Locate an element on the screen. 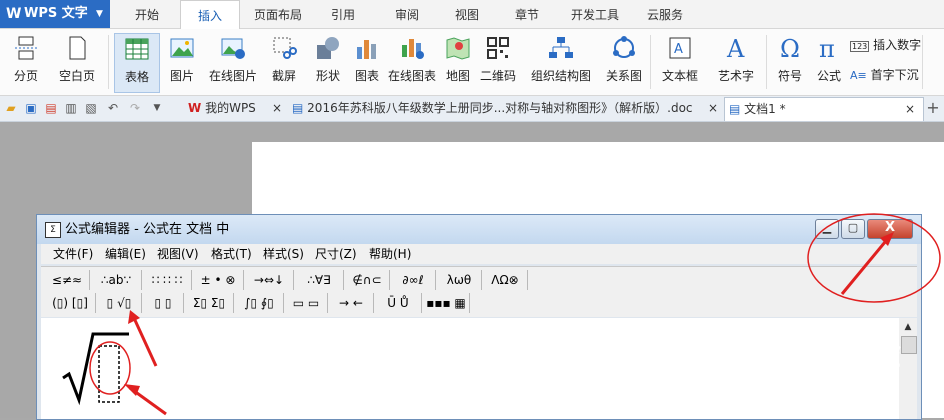 The height and width of the screenshot is (420, 944). page-break-icon is located at coordinates (26, 48).